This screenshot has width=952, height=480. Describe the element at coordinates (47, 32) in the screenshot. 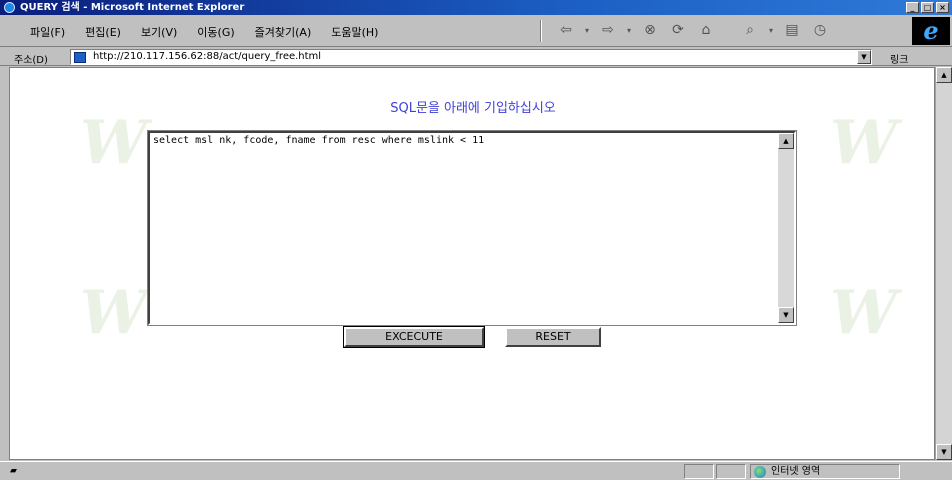

I see `menu-file: 파일(F)` at that location.